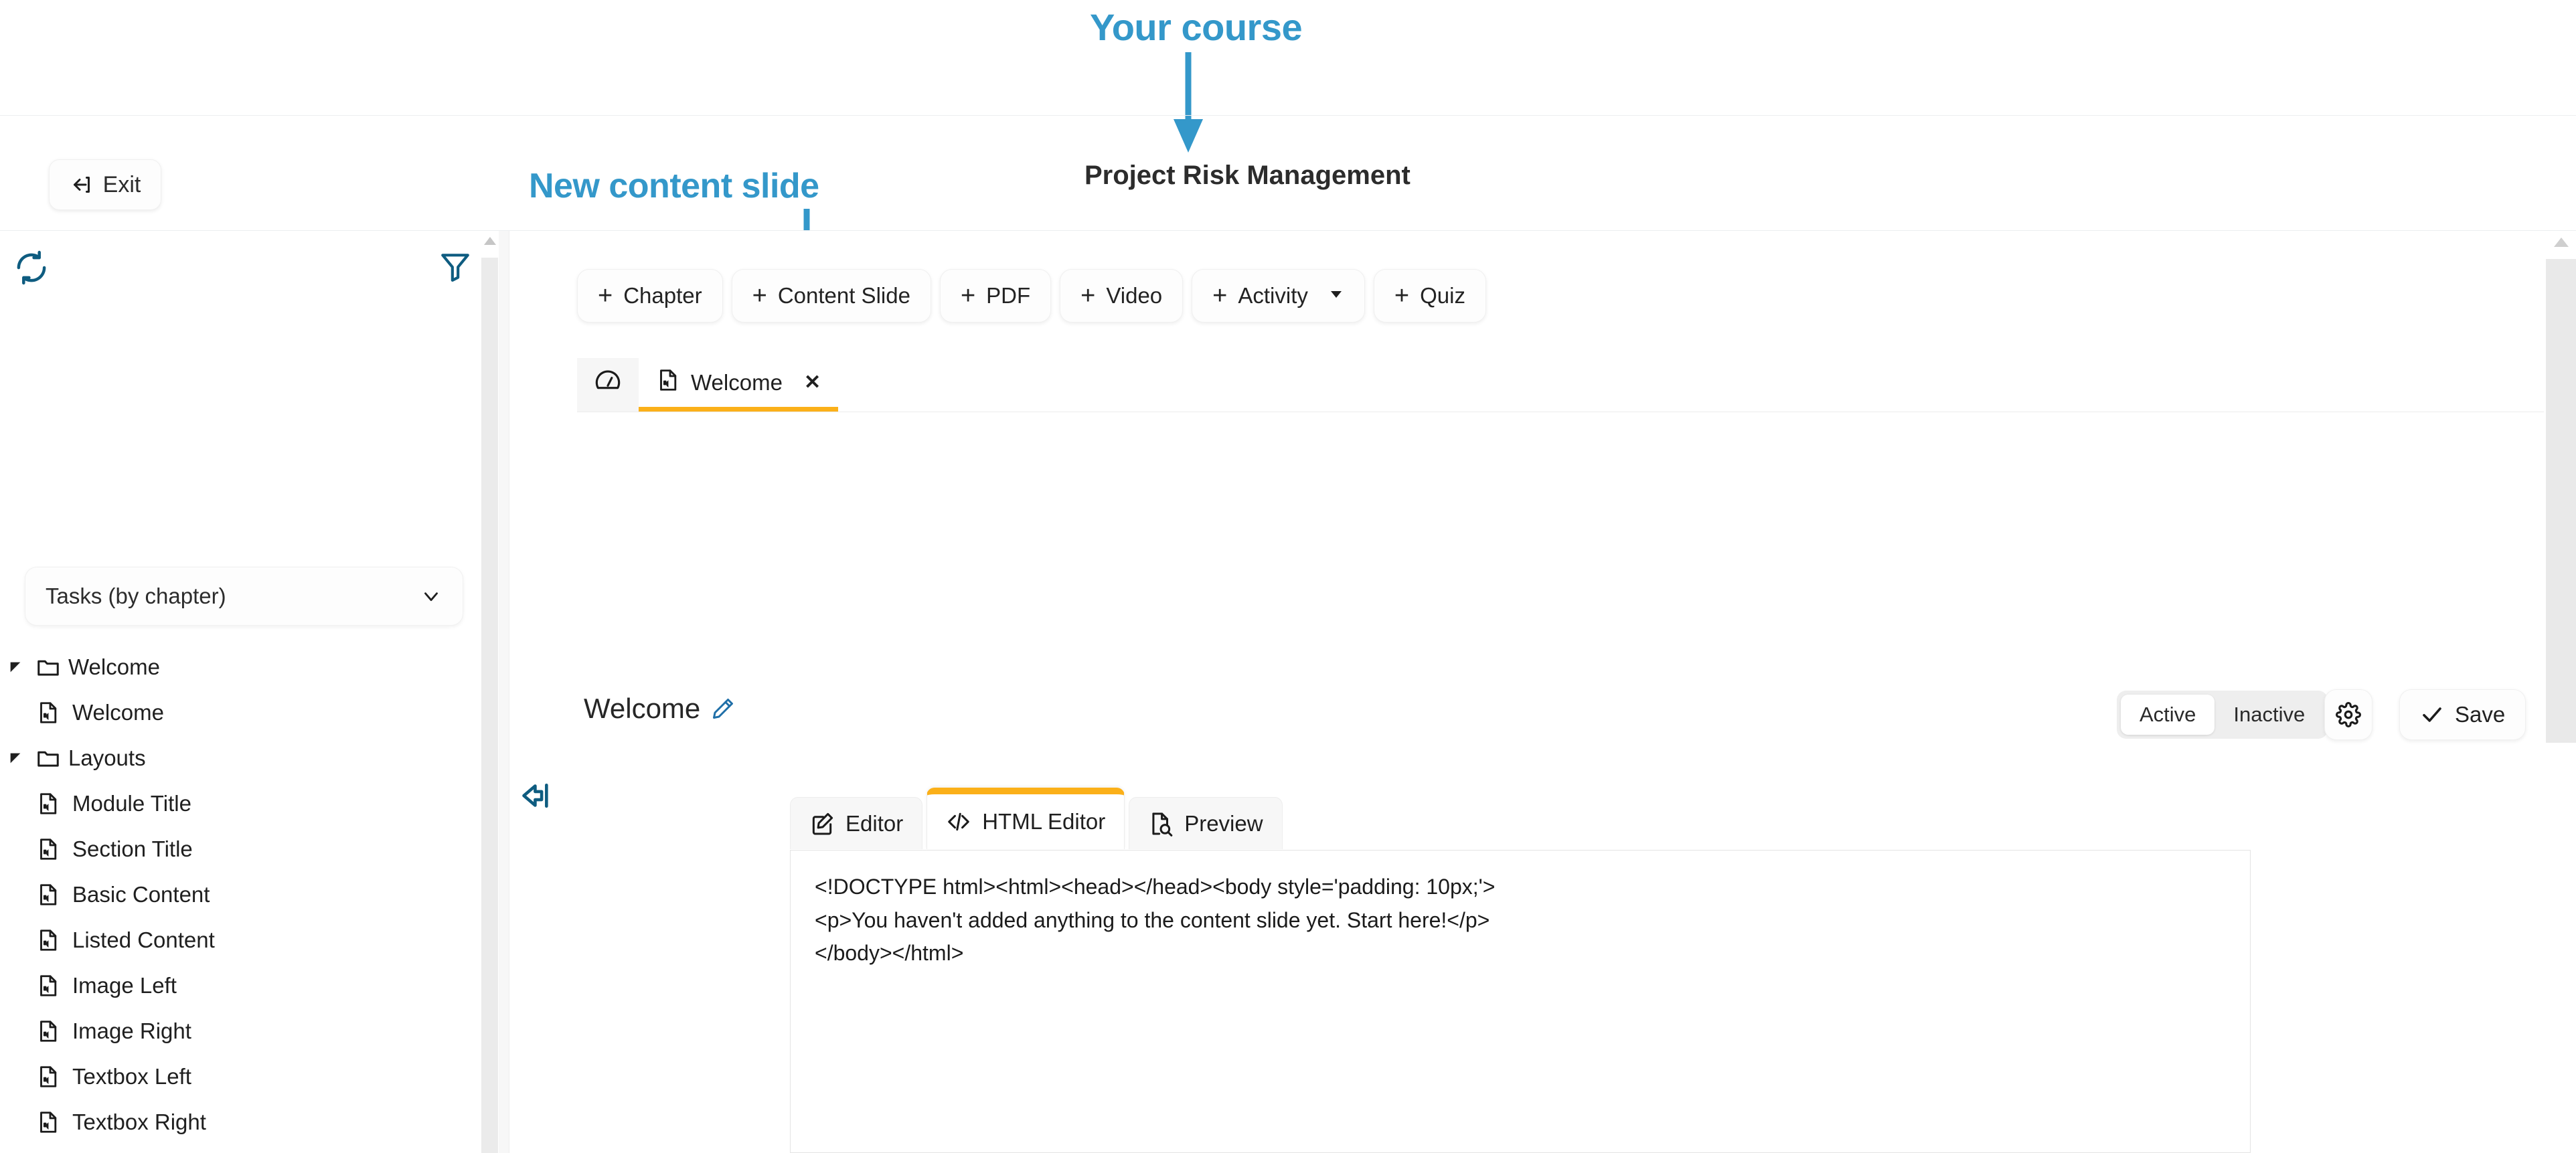  Describe the element at coordinates (125, 985) in the screenshot. I see `tree-item-label: Image Left` at that location.